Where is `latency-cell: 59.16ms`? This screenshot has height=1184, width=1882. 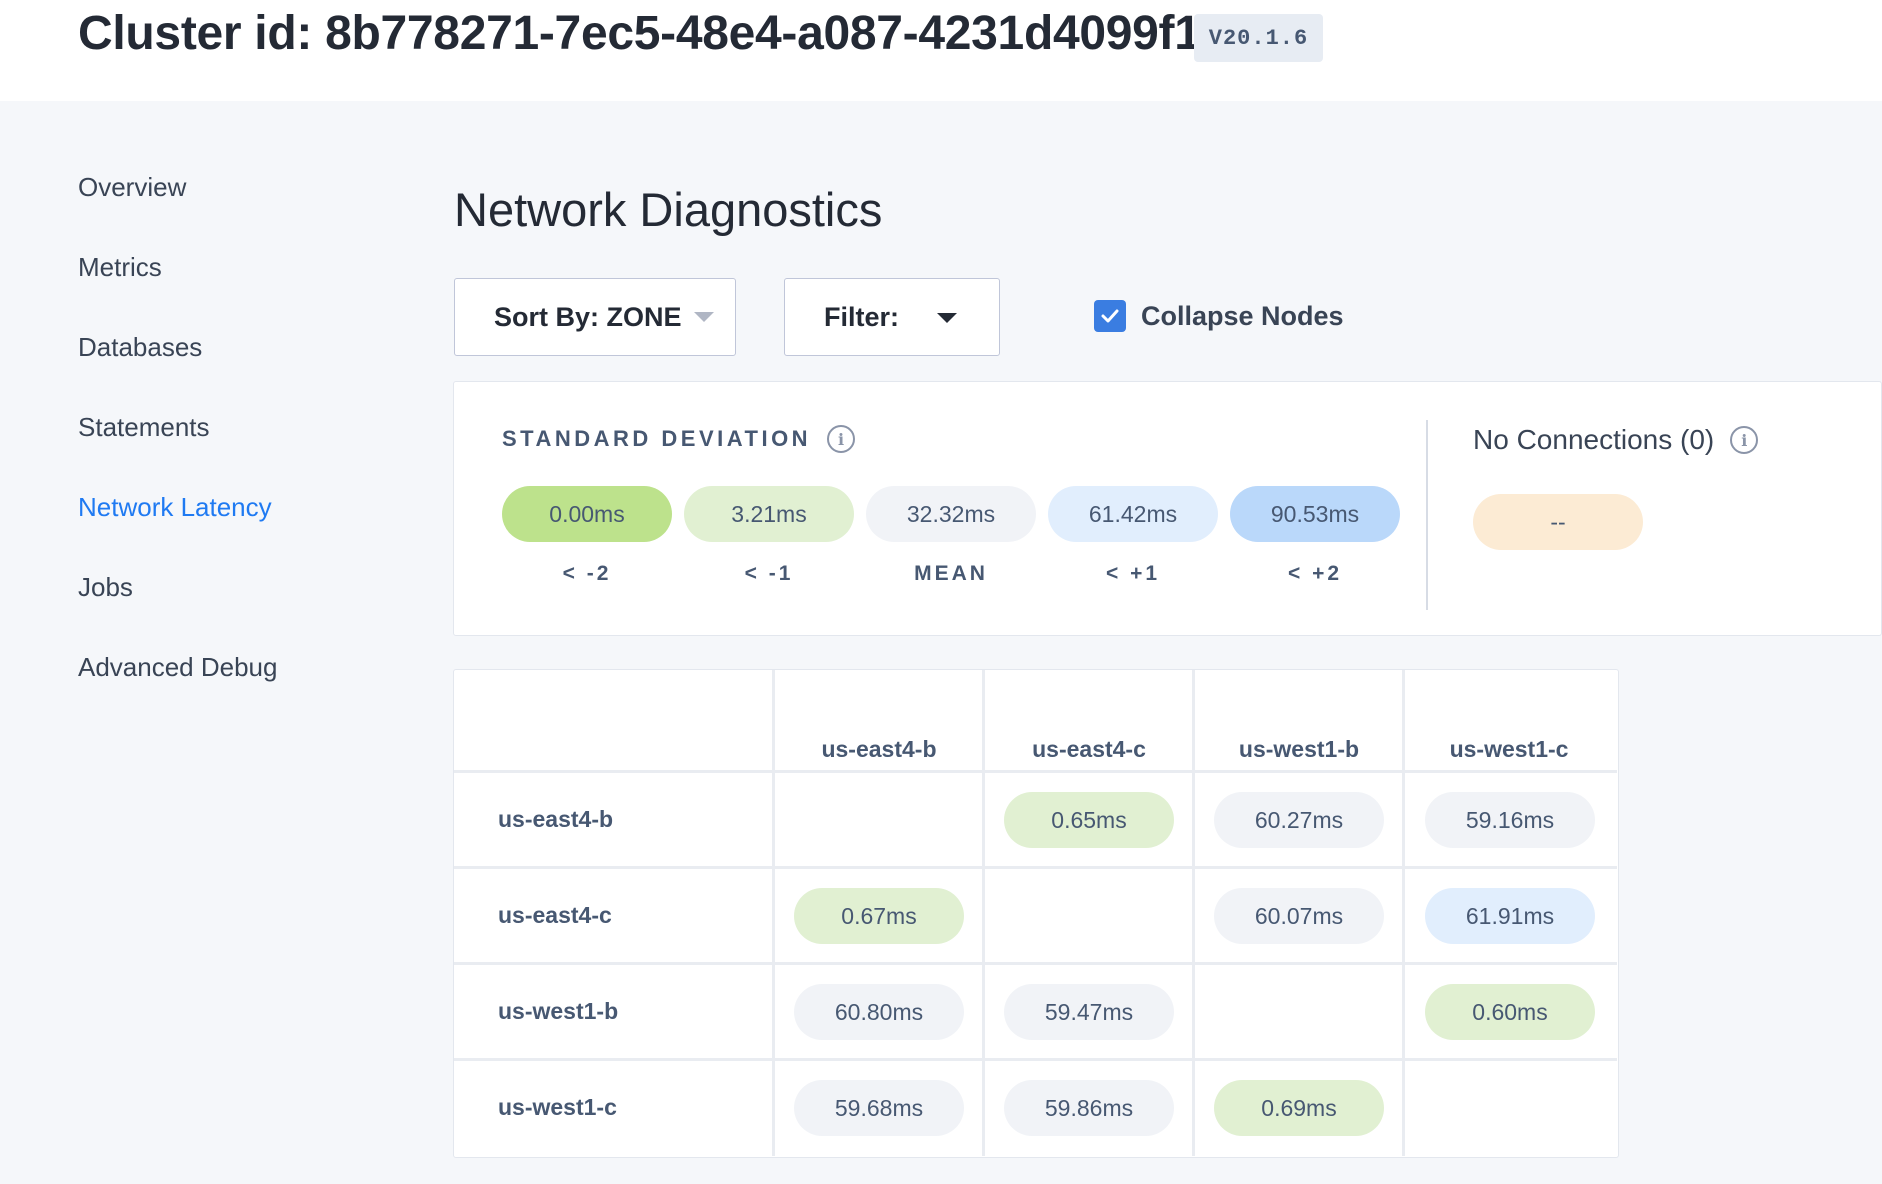
latency-cell: 59.16ms is located at coordinates (1510, 820).